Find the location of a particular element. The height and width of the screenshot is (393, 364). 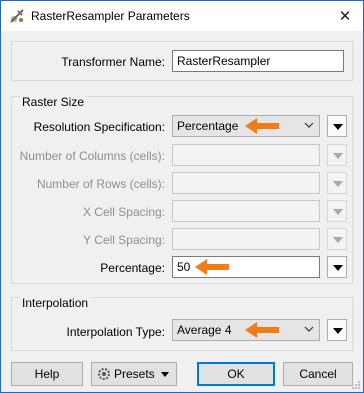

interpolation-group-title: Interpolation is located at coordinates (55, 303).